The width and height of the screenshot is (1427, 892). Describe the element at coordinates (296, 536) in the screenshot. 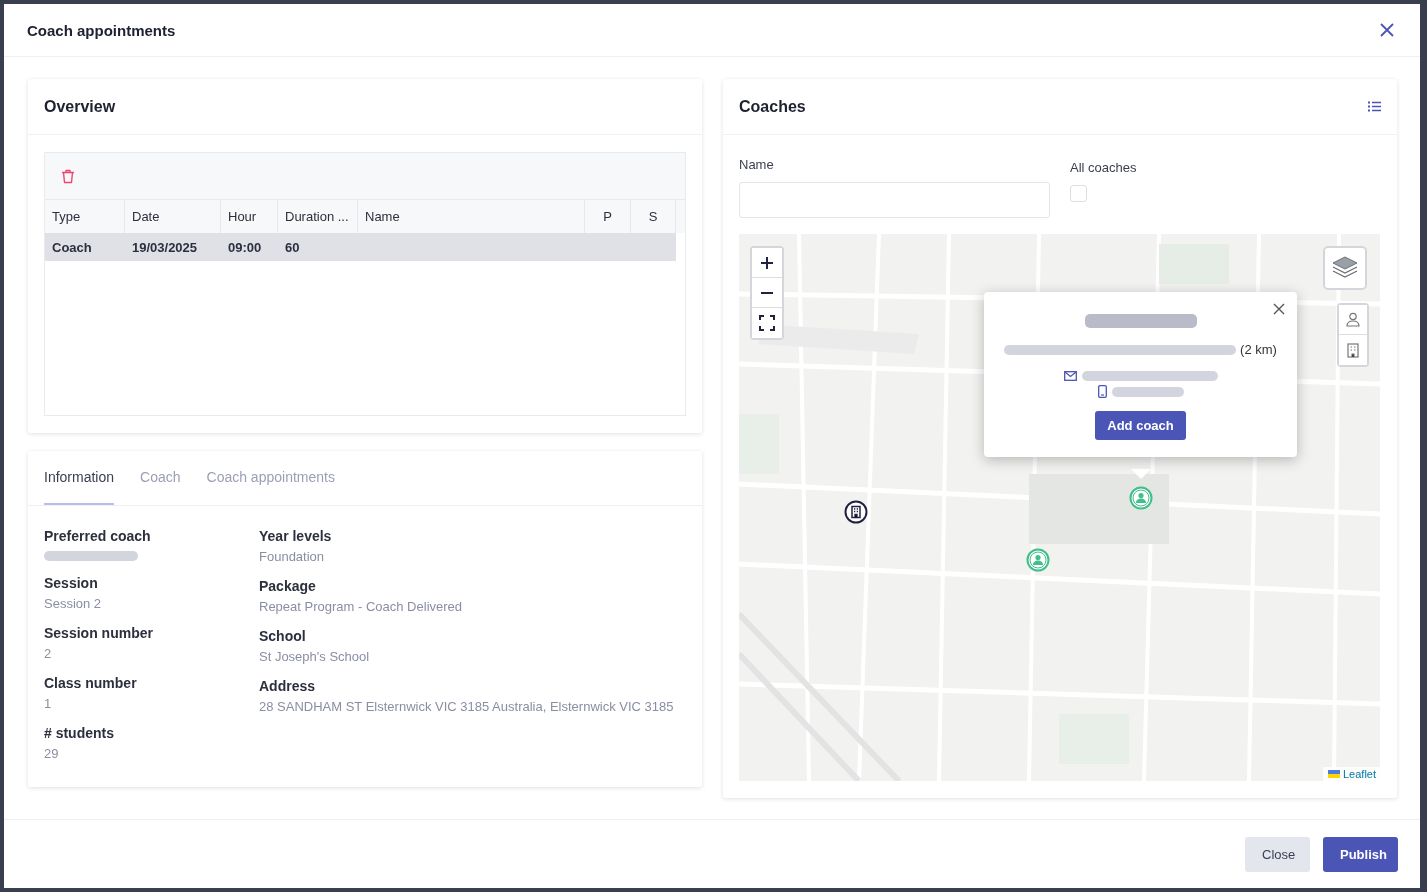

I see `field-label: Year levels` at that location.